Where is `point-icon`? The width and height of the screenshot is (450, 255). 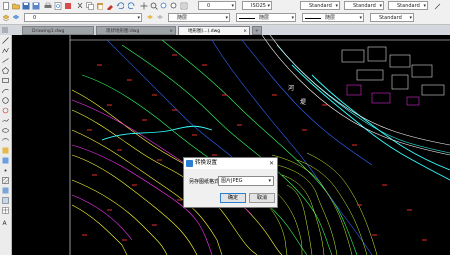
point-icon is located at coordinates (5, 170).